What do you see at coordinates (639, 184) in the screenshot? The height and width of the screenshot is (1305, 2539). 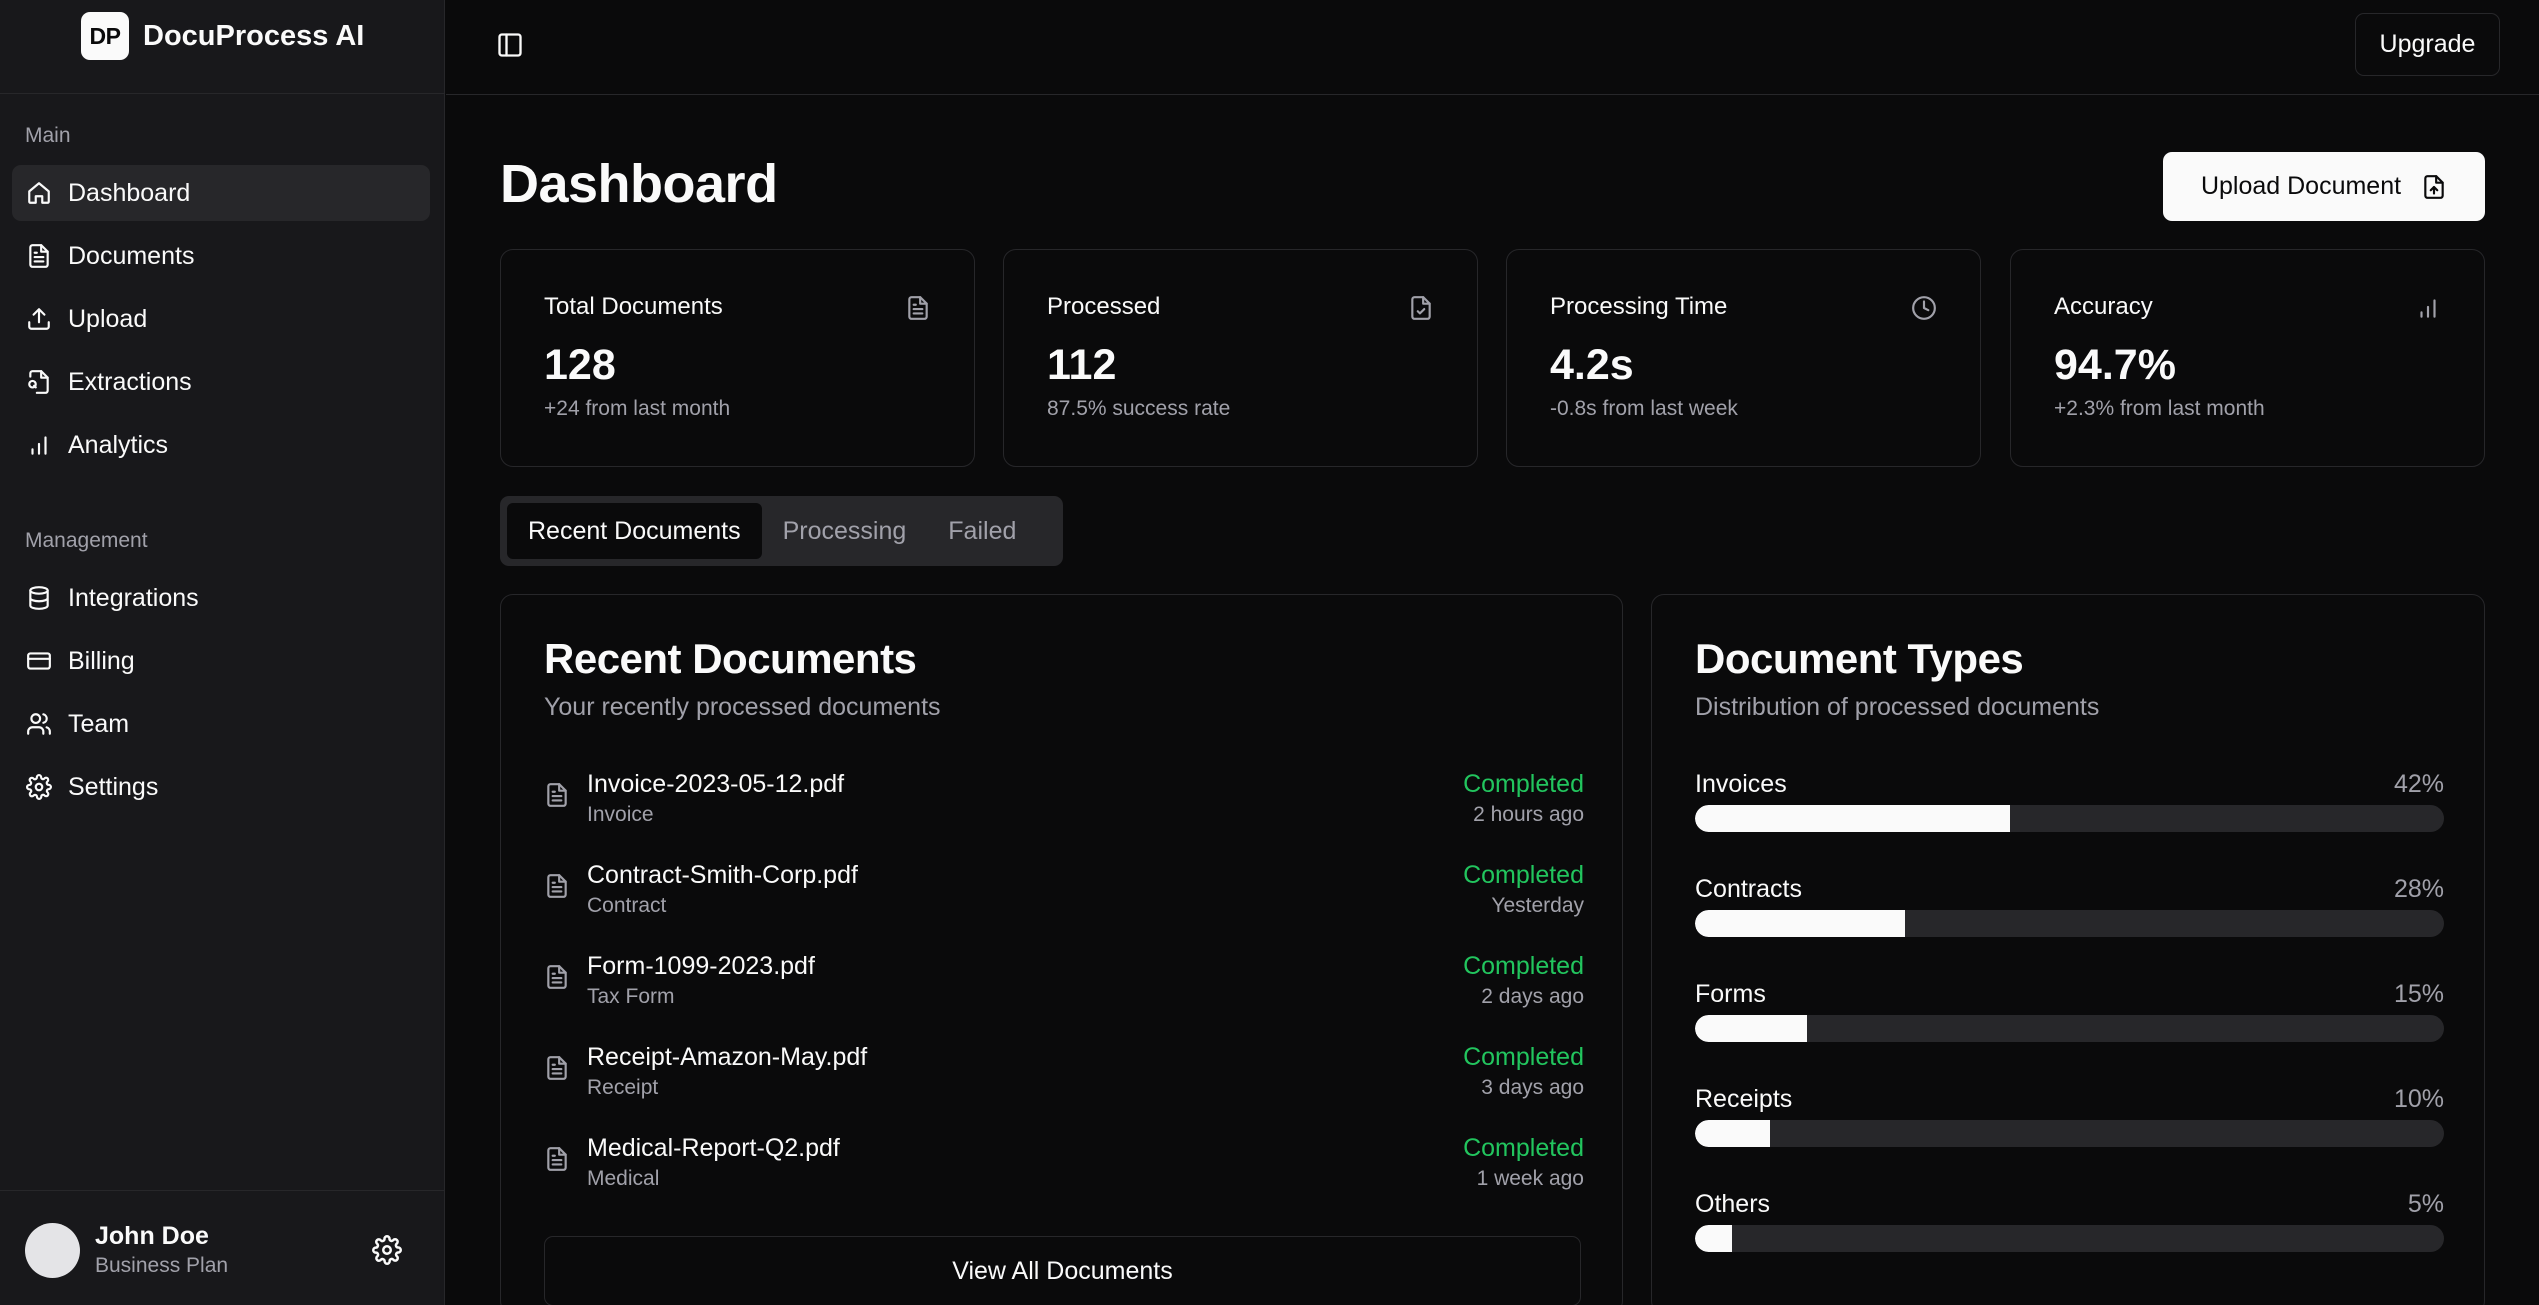 I see `page-title: Dashboard` at bounding box center [639, 184].